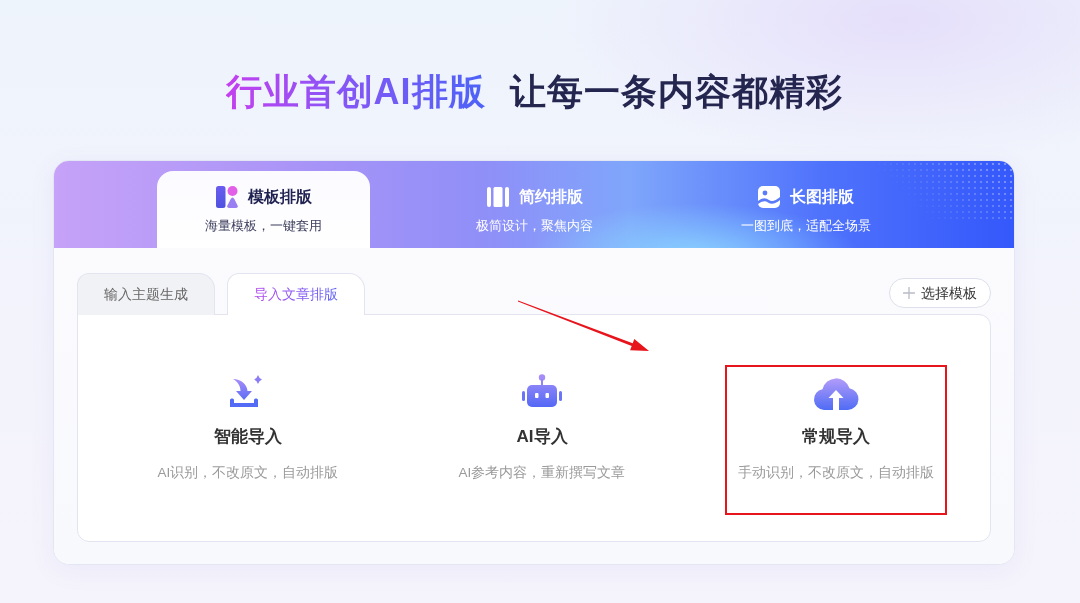  I want to click on headline-accent: 行业首创AI排版, so click(355, 91).